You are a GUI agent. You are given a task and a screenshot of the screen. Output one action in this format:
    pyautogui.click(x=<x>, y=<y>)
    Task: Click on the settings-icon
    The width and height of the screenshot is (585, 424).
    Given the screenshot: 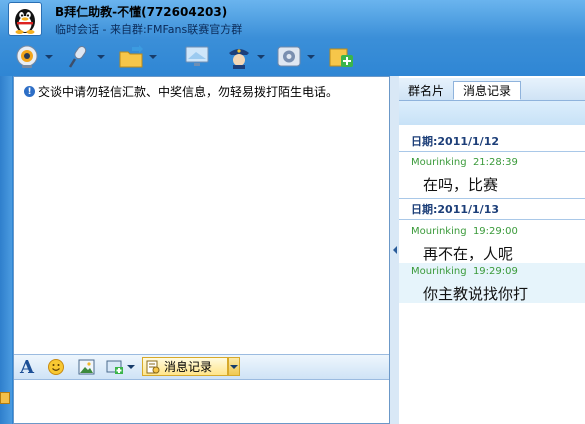 What is the action you would take?
    pyautogui.click(x=289, y=56)
    